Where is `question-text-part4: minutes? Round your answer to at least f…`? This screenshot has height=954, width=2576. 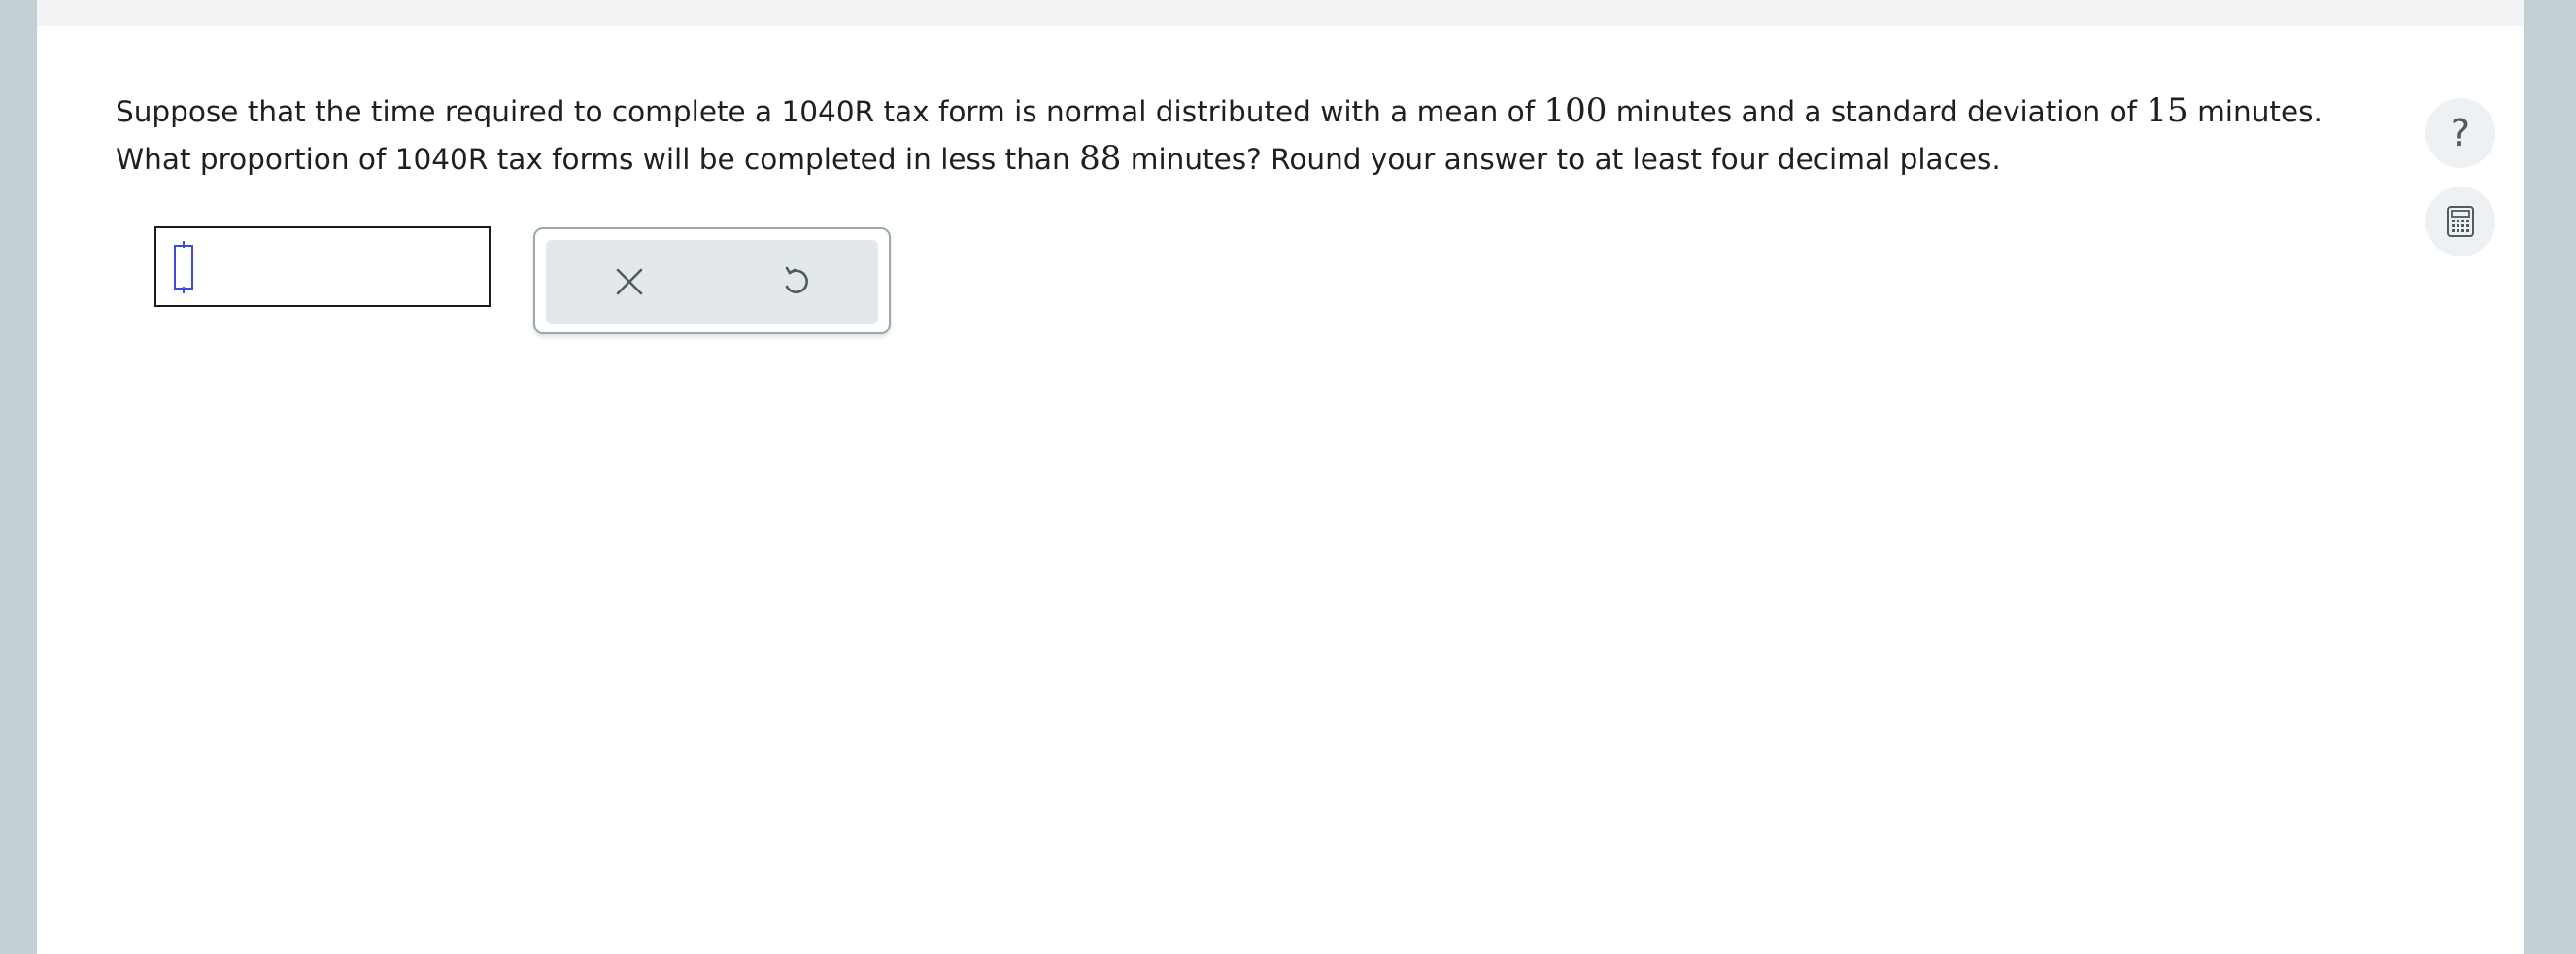 question-text-part4: minutes? Round your answer to at least f… is located at coordinates (1561, 159).